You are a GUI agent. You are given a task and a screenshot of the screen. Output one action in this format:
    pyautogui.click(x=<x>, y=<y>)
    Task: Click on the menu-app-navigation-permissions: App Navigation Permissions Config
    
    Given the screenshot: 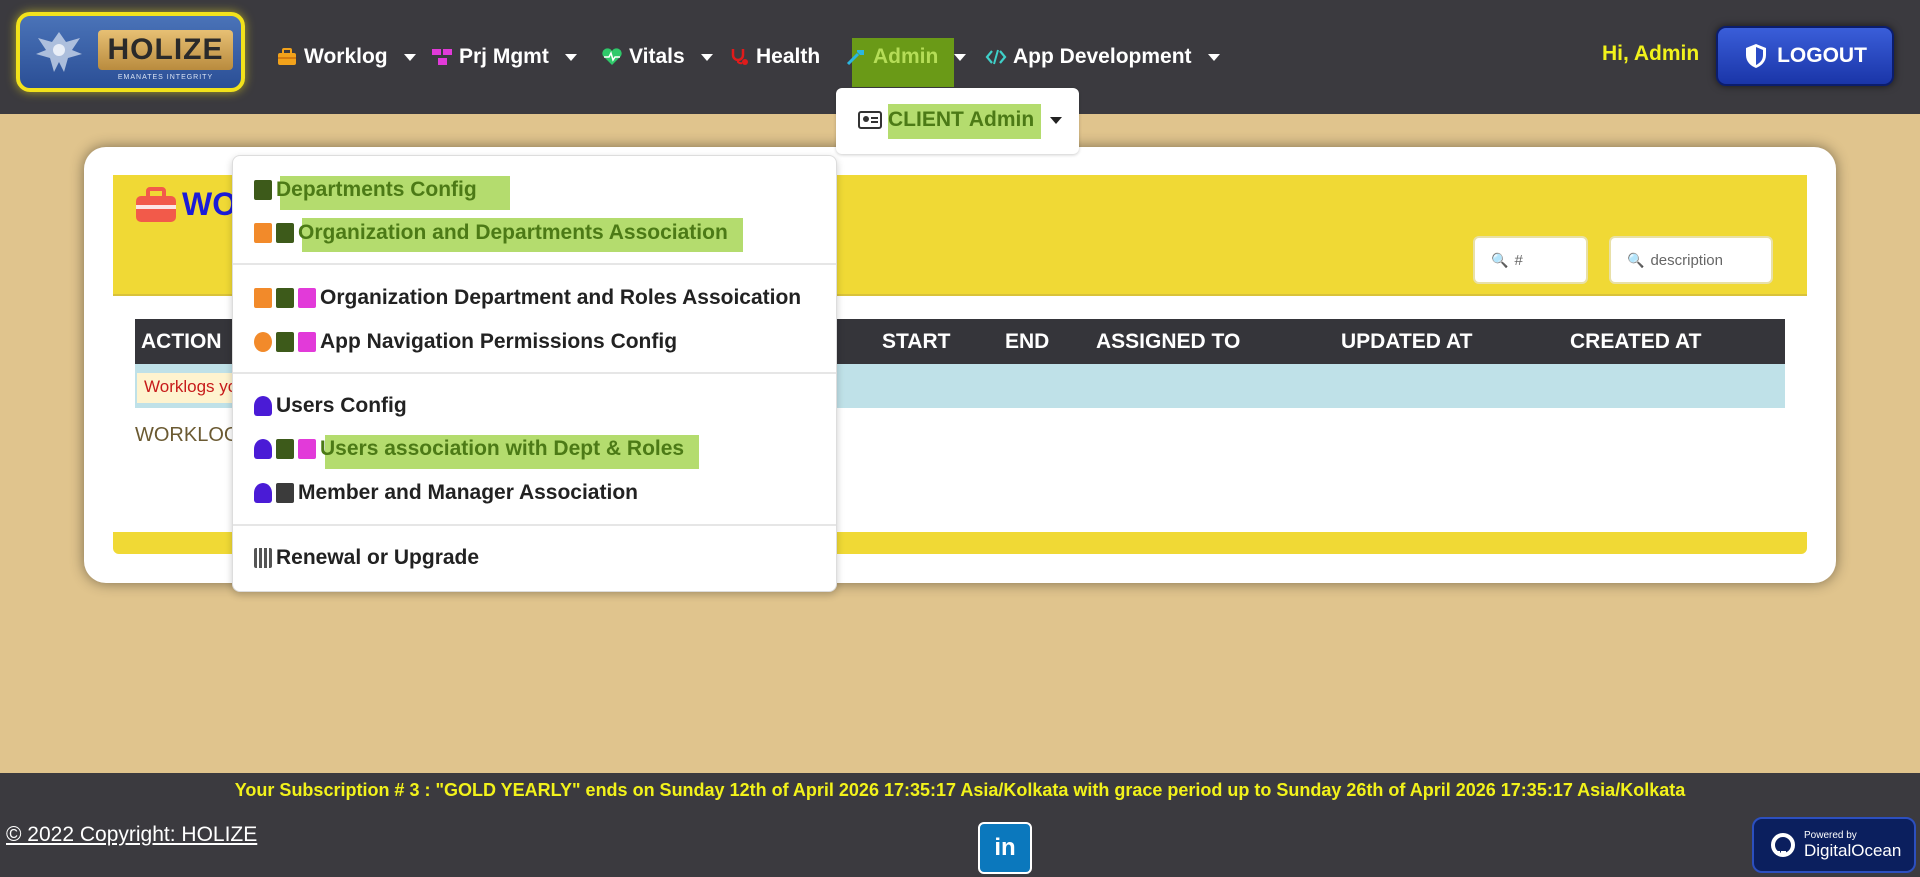 What is the action you would take?
    pyautogui.click(x=465, y=342)
    